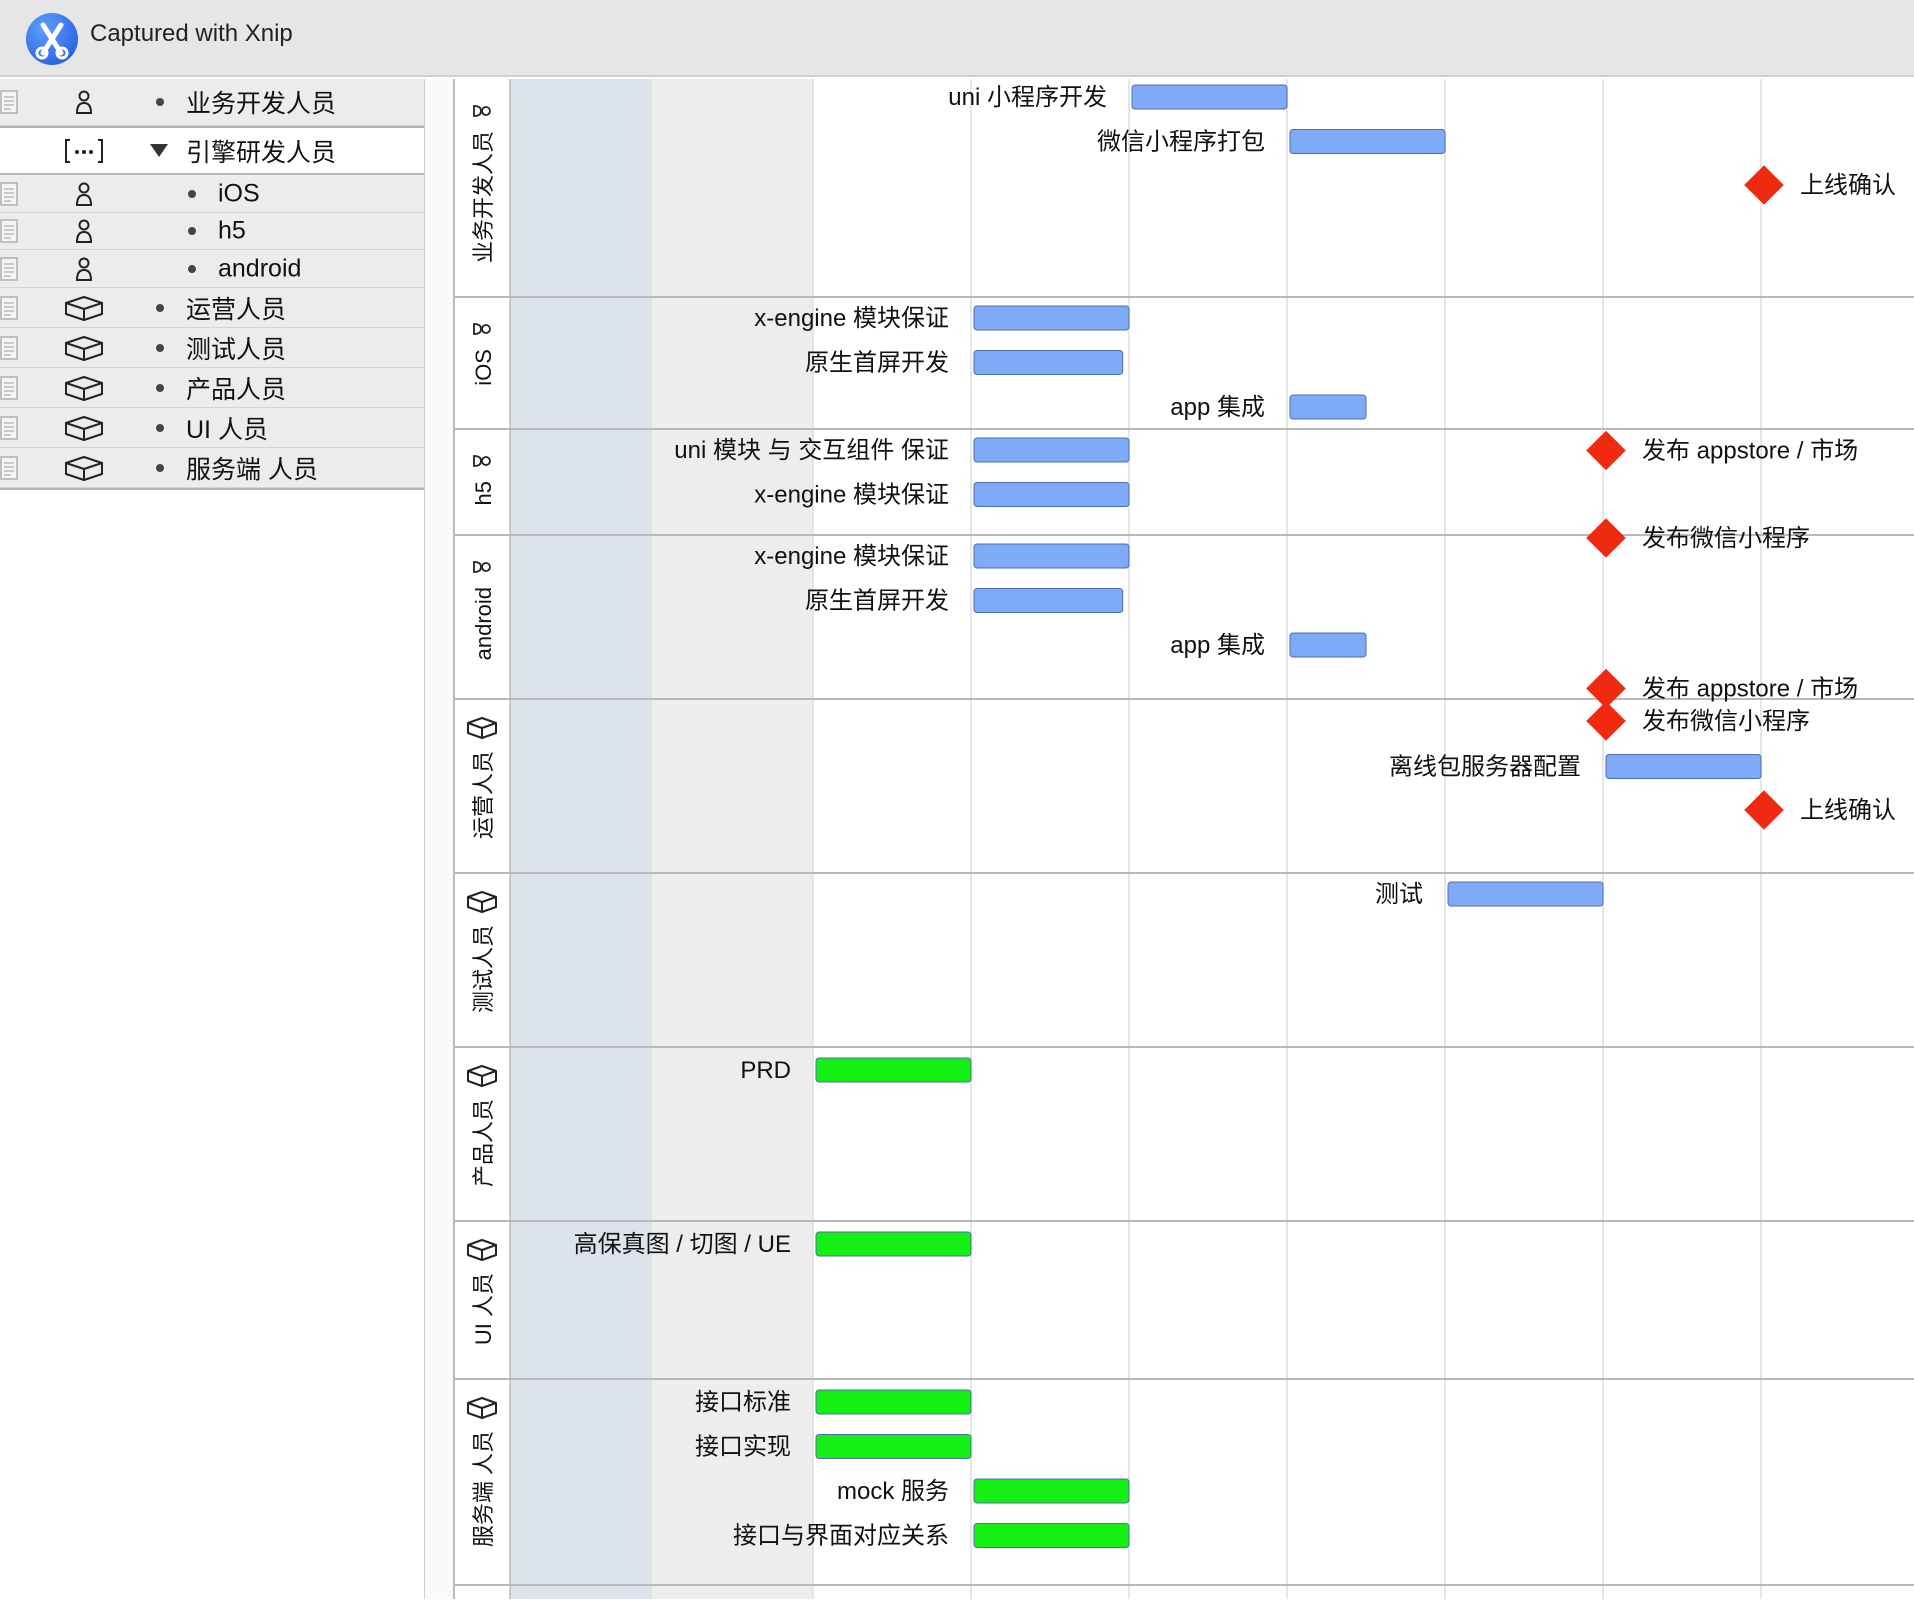  Describe the element at coordinates (191, 33) in the screenshot. I see `window-title: Captured with Xnip` at that location.